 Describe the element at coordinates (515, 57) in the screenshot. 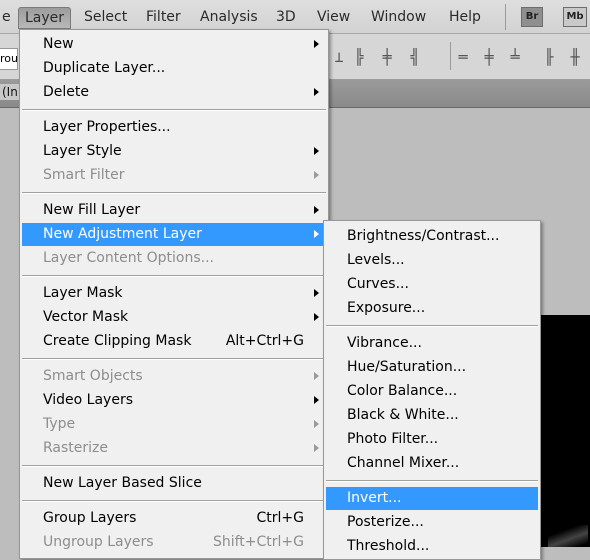

I see `distribute-bottom-edges-icon: ╧` at that location.